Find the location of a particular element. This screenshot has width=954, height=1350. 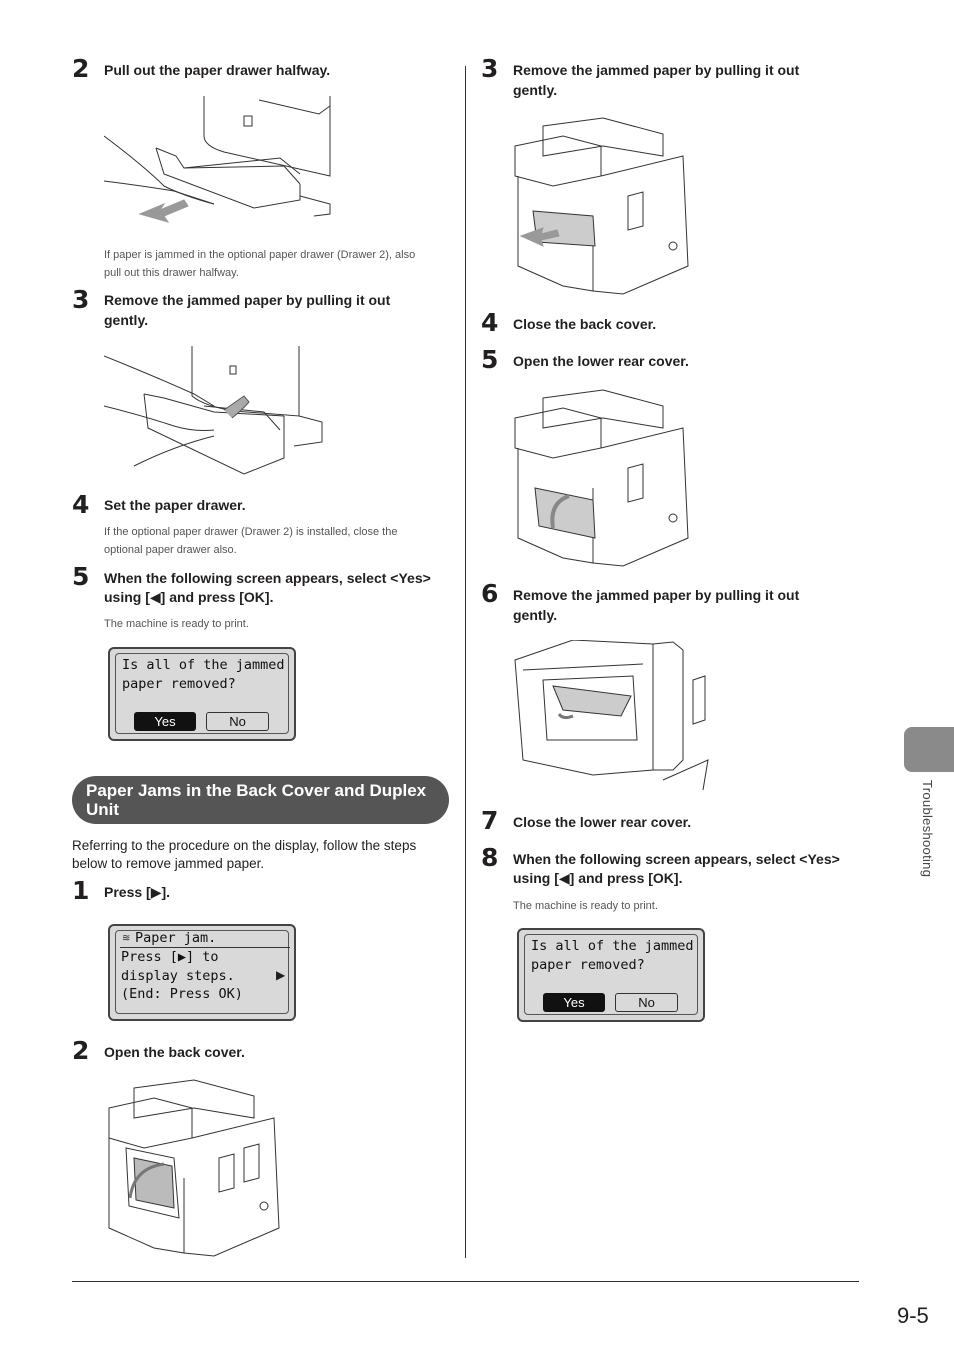

page-number: 9-5 is located at coordinates (913, 1315).